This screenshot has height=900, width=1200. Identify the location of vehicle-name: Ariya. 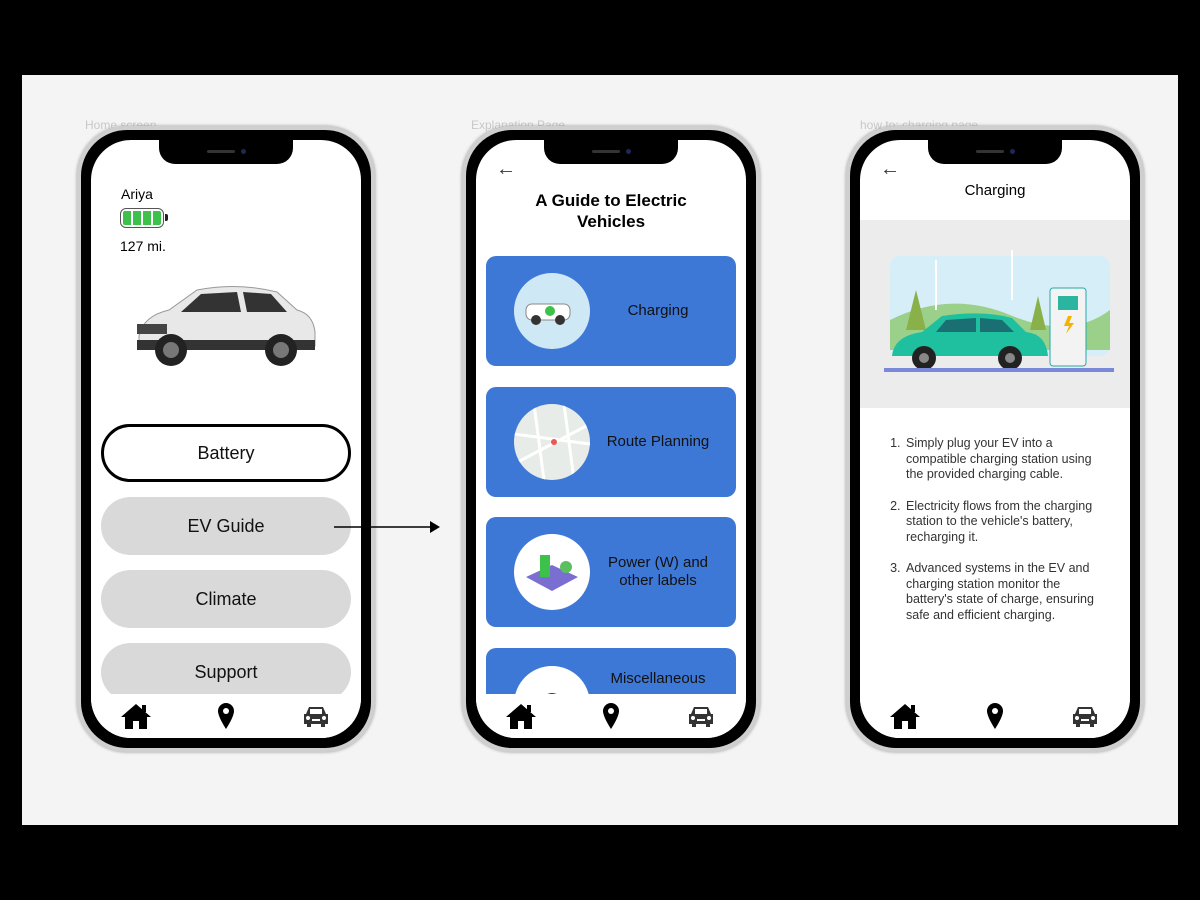
(137, 194).